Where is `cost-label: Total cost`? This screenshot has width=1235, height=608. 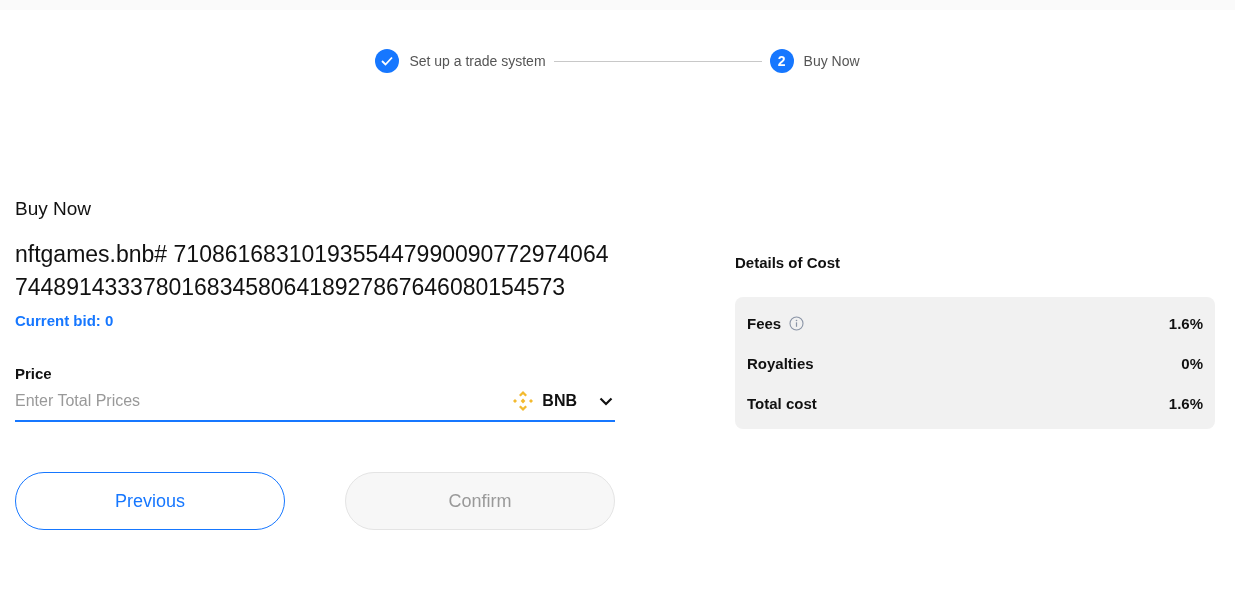
cost-label: Total cost is located at coordinates (782, 403).